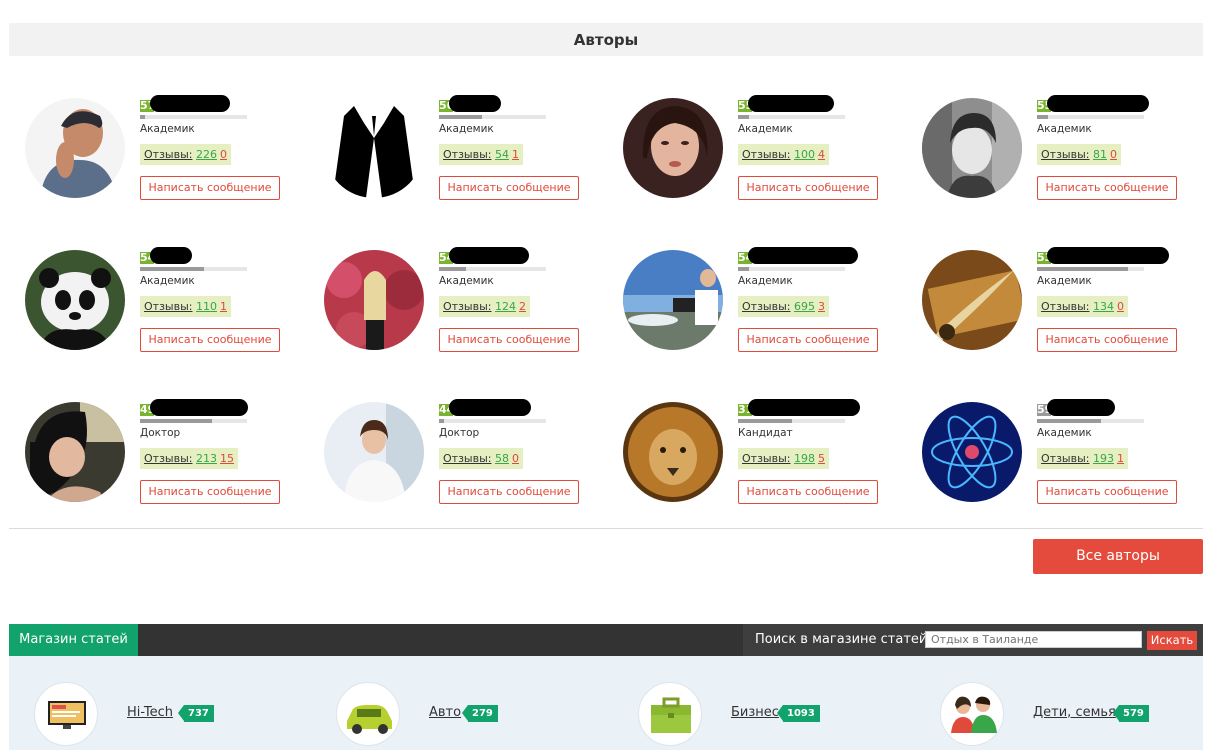 This screenshot has width=1219, height=751. I want to click on search-button: Искать, so click(1172, 640).